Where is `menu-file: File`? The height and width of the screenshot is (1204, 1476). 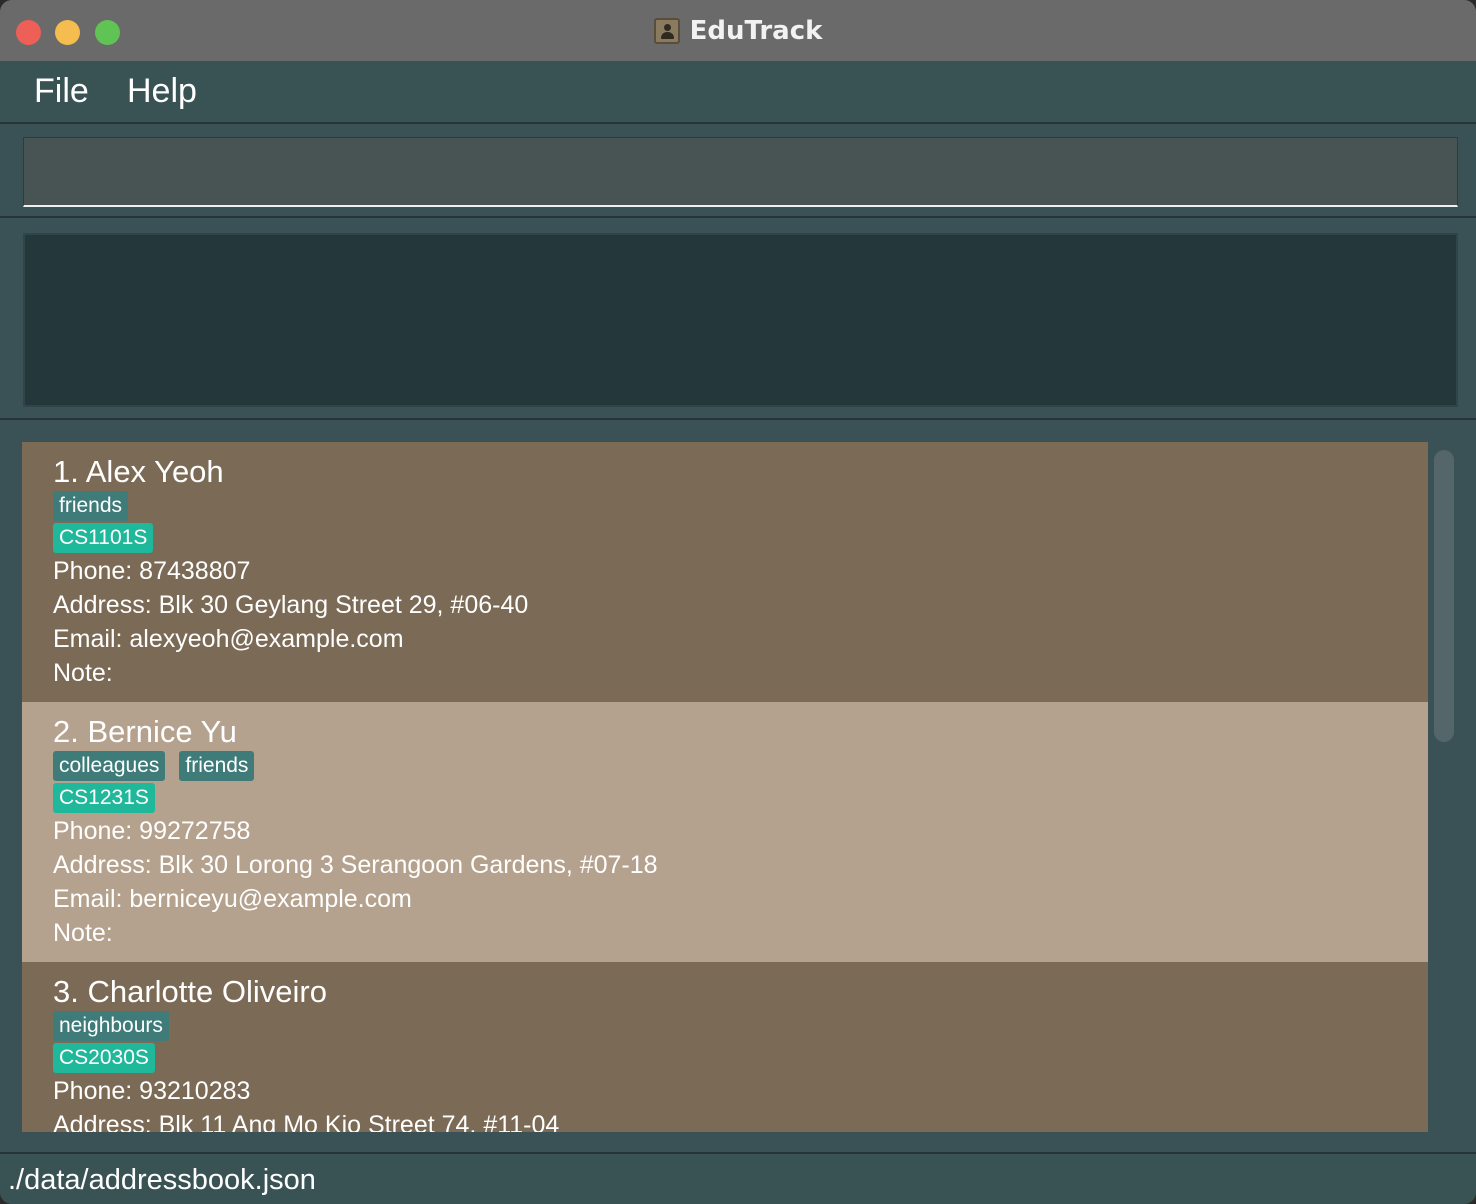 menu-file: File is located at coordinates (61, 91).